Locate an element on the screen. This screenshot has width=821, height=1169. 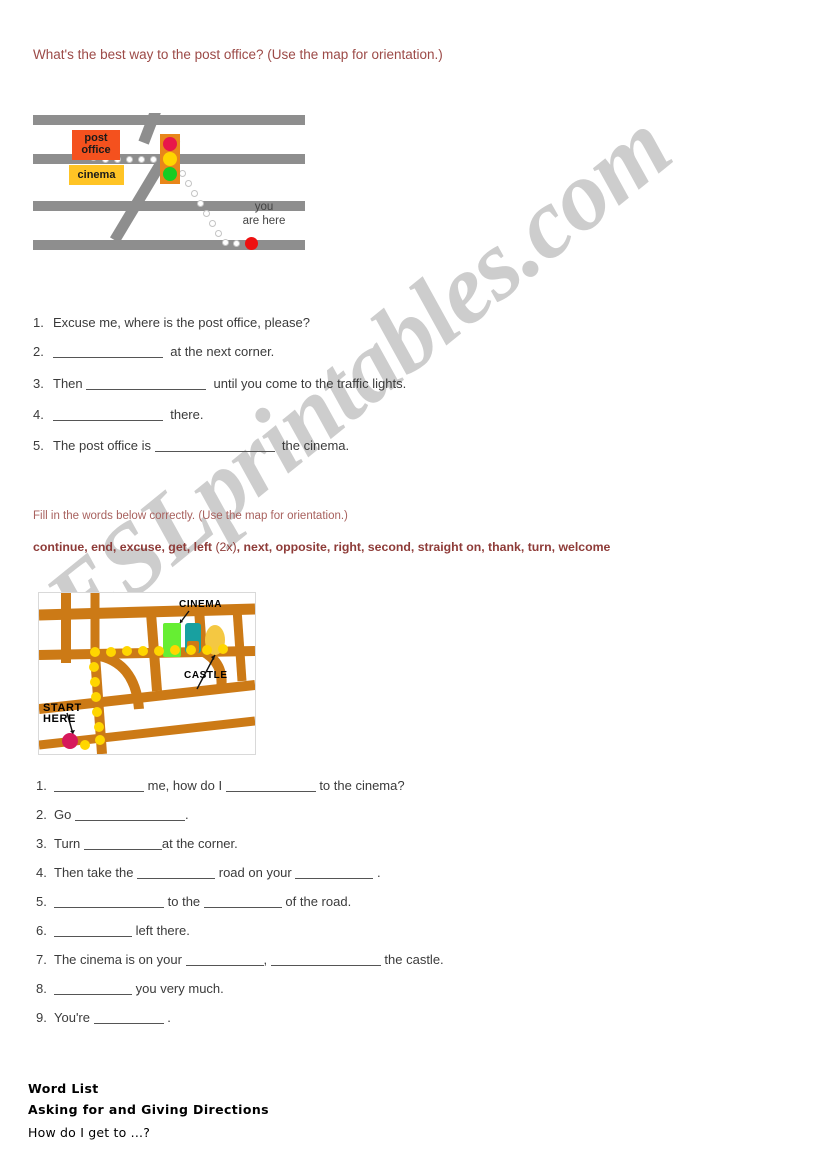
s2-q7-mid: , is located at coordinates (265, 959).